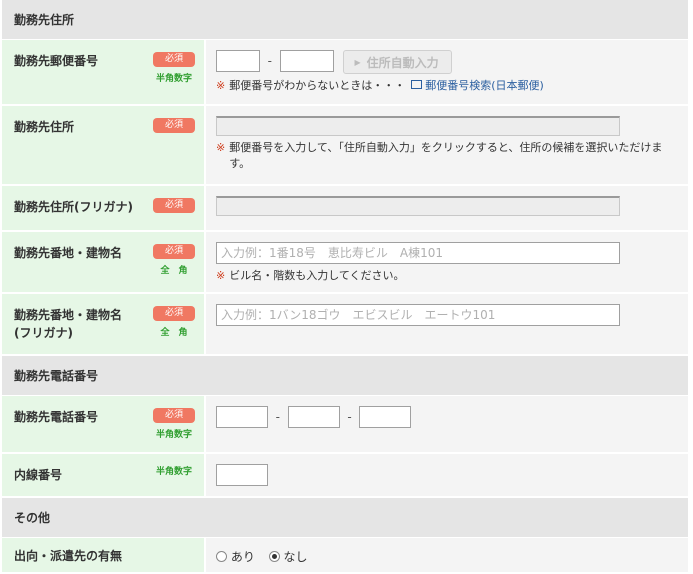  I want to click on field-label: 勤務先電話番号, so click(56, 417).